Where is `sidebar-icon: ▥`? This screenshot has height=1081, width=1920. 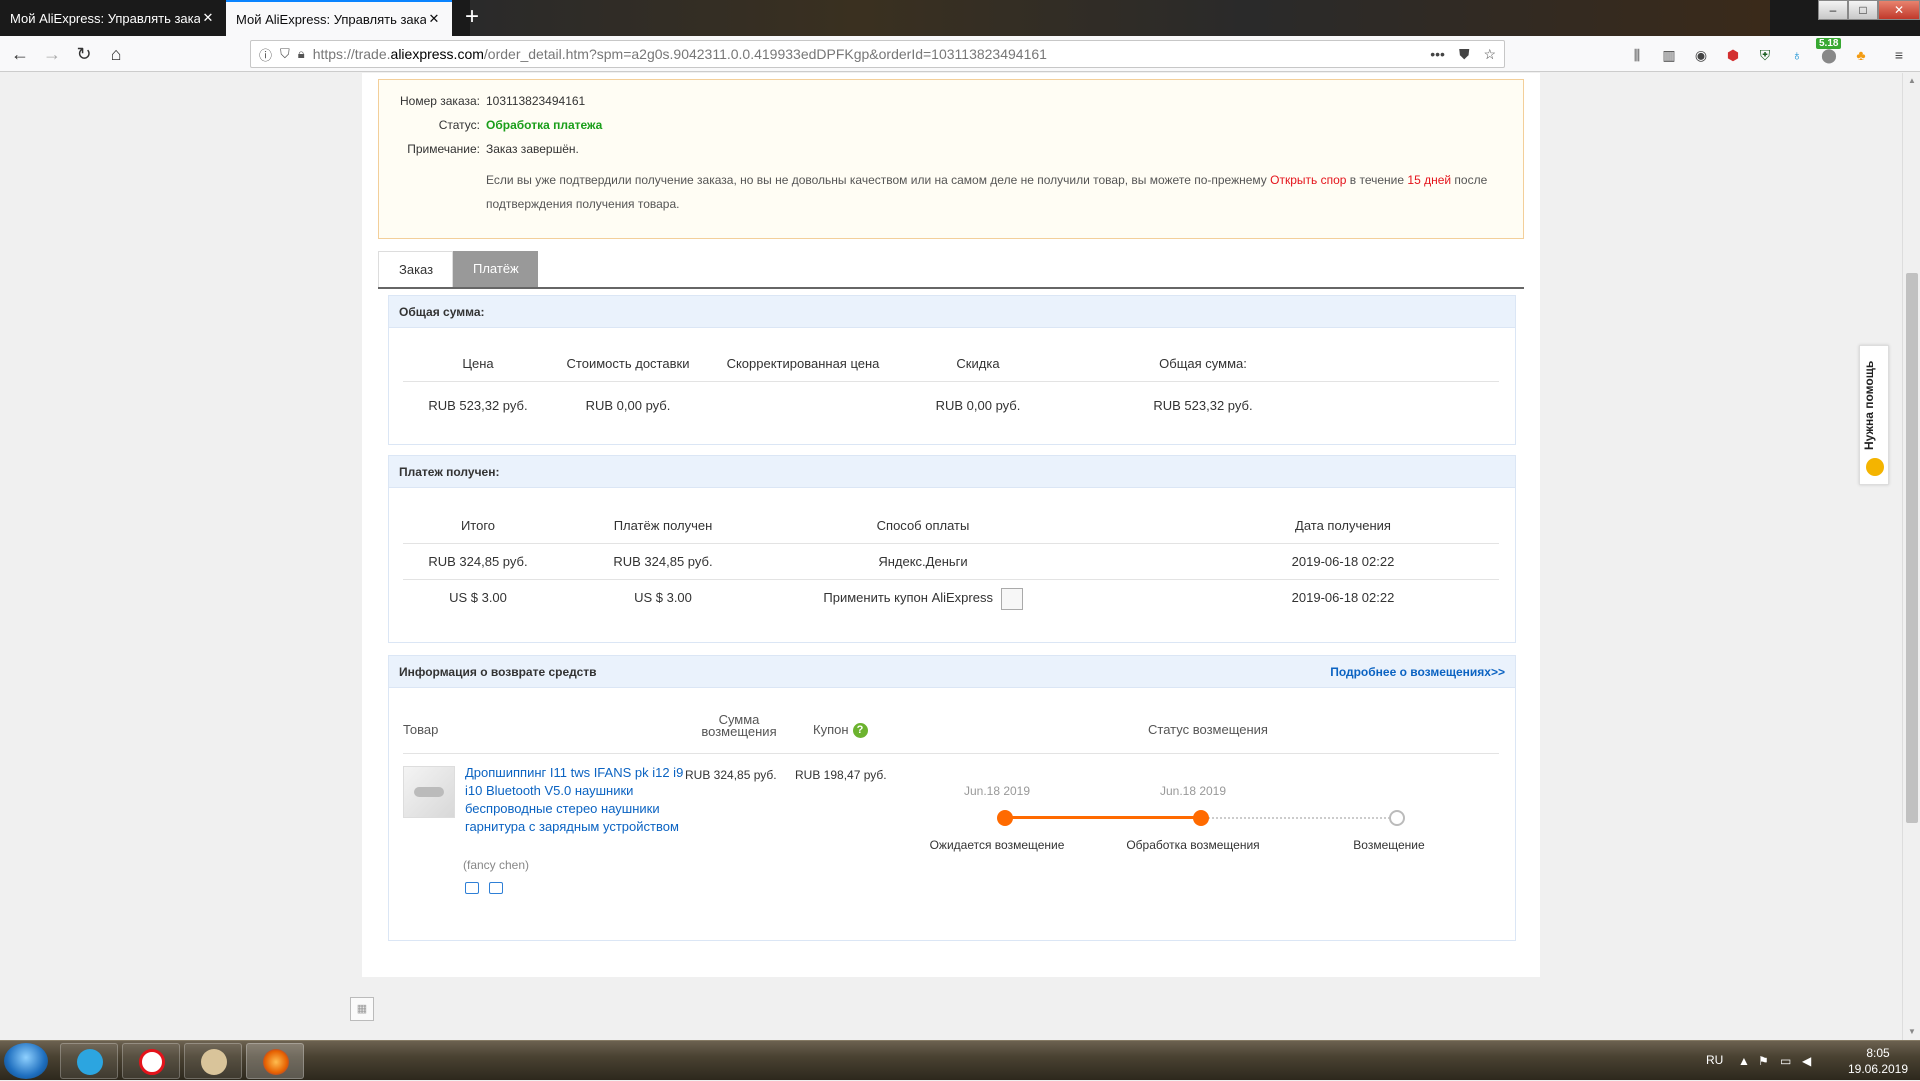
sidebar-icon: ▥ is located at coordinates (1669, 55).